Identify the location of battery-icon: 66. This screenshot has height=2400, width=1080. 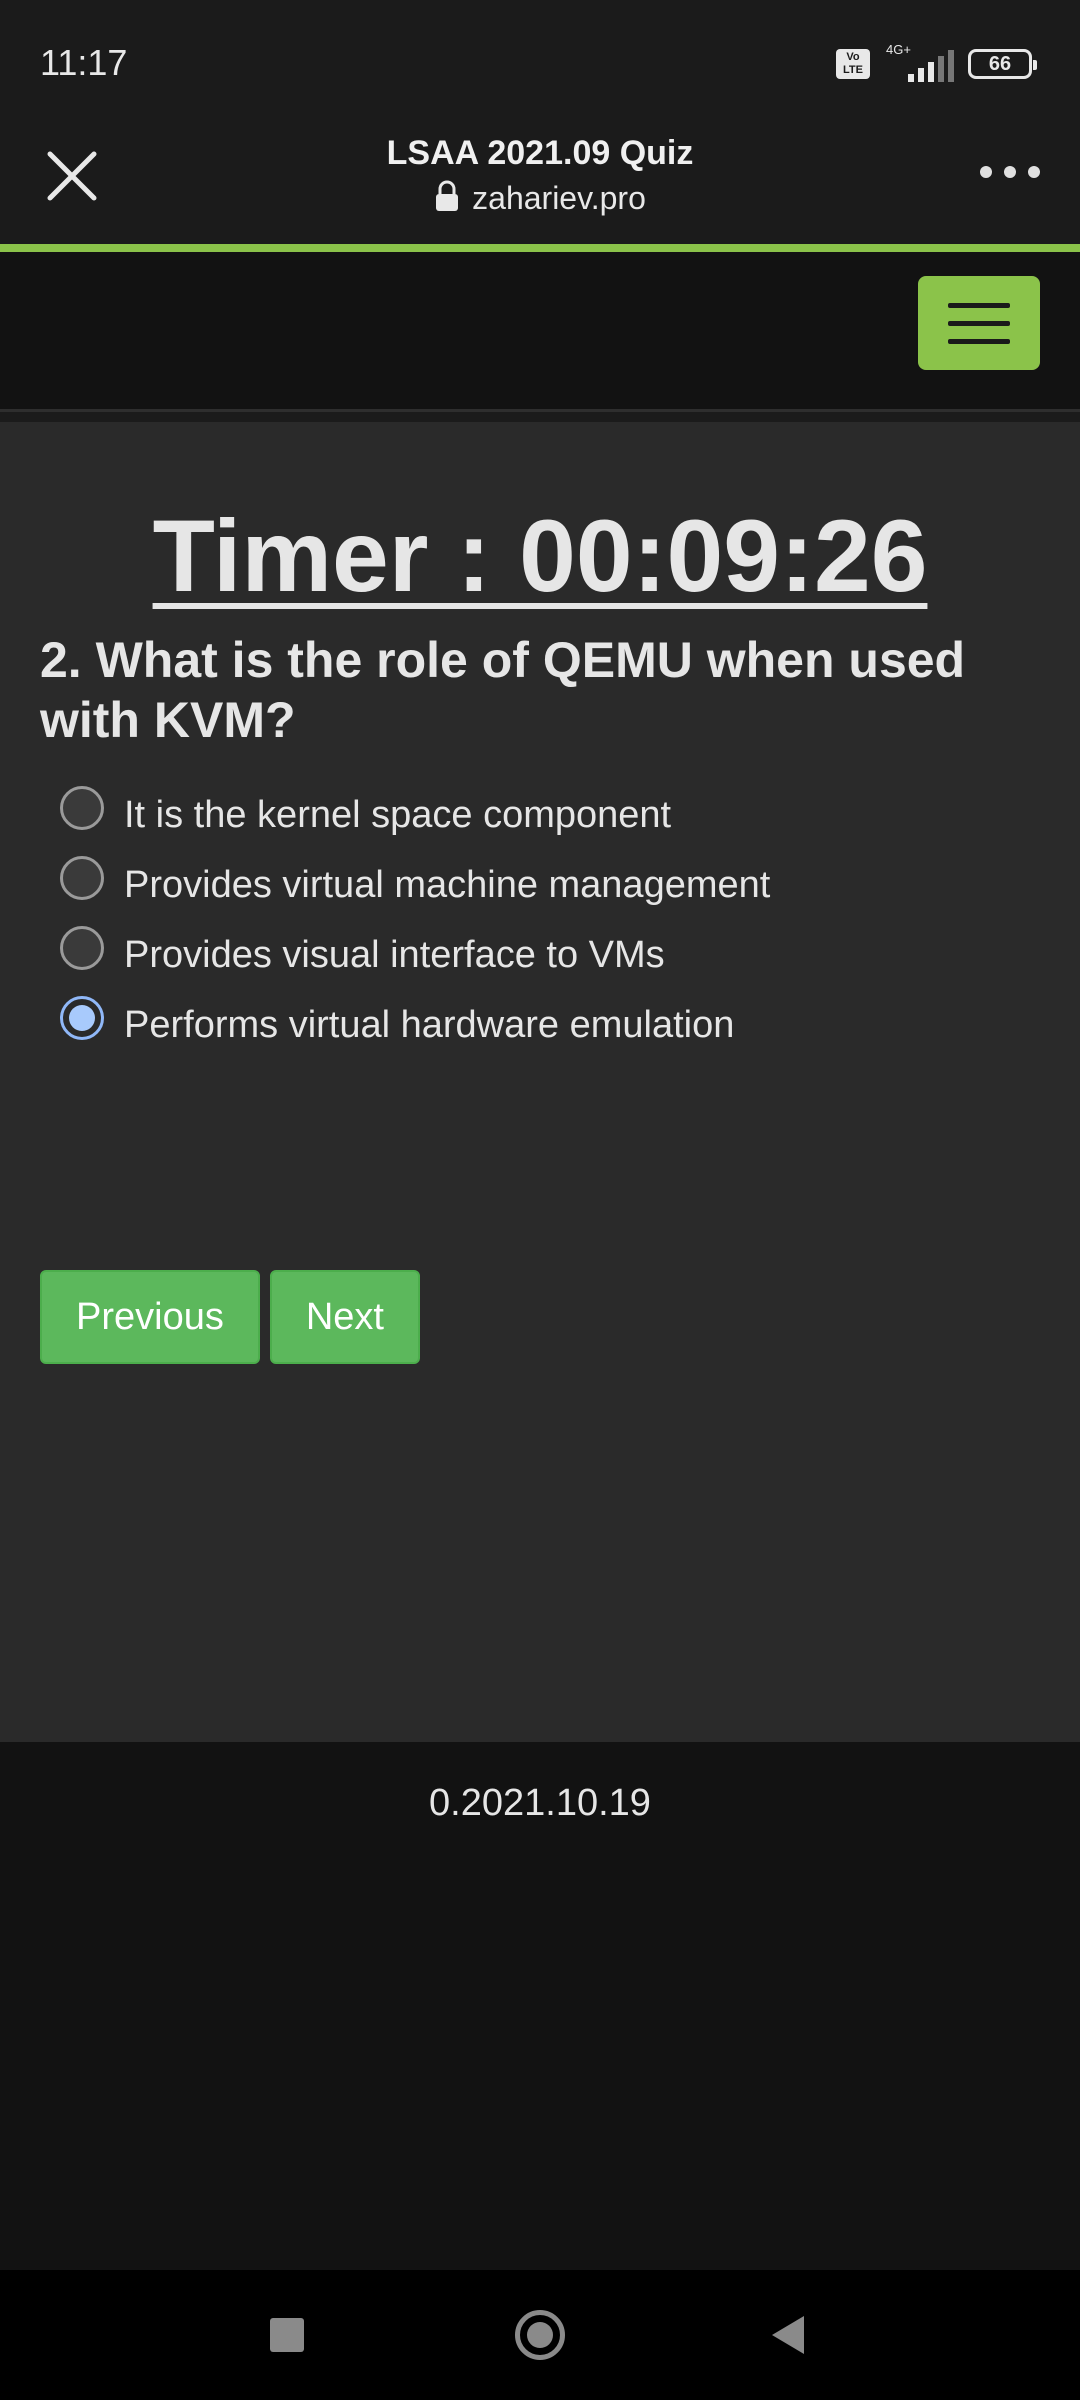
(1002, 64).